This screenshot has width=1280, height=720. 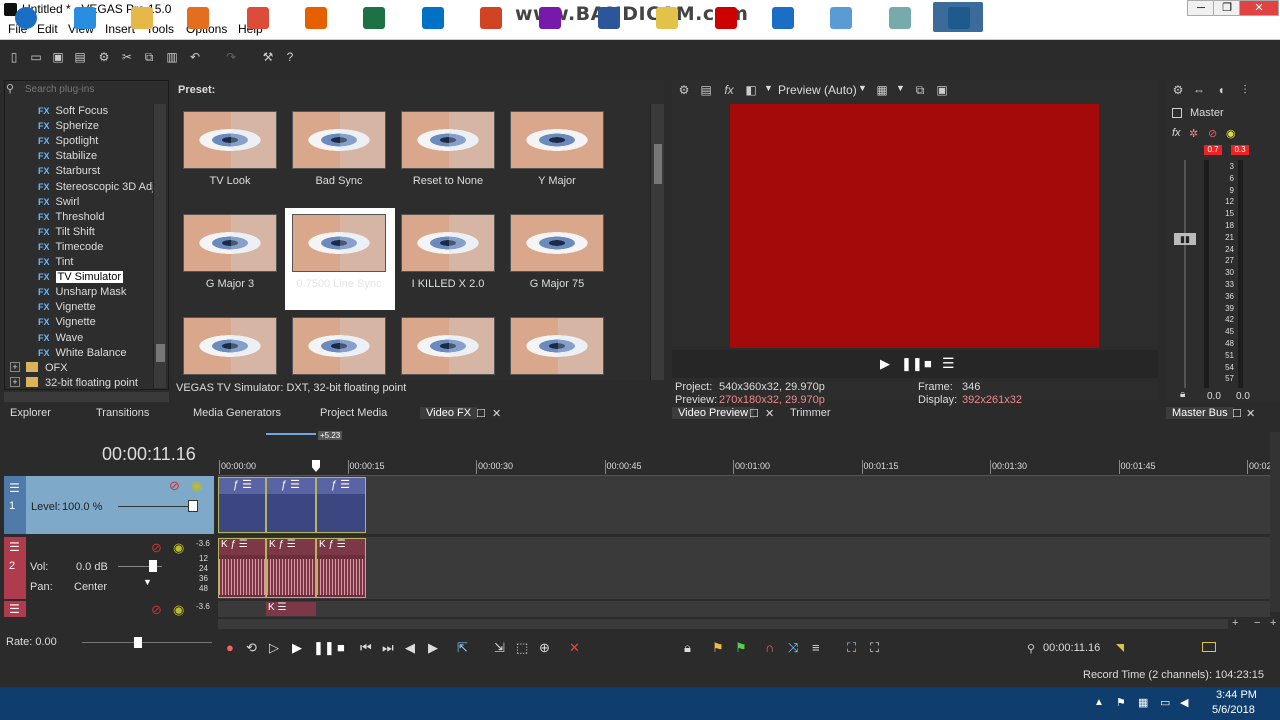 What do you see at coordinates (36, 57) in the screenshot?
I see `open-icon: ▭` at bounding box center [36, 57].